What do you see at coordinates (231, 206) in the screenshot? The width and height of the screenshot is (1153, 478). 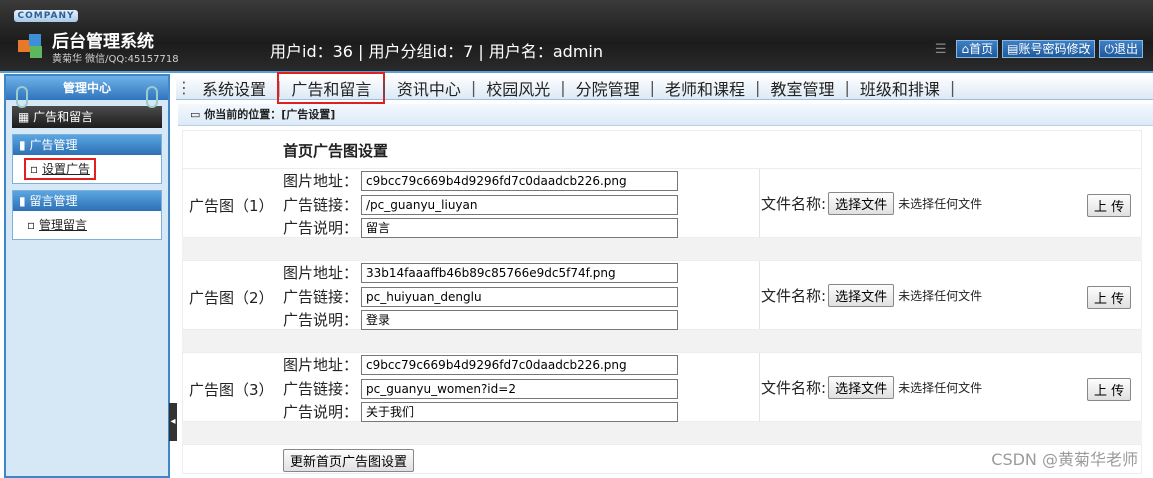 I see `ad-label: 广告图（1）` at bounding box center [231, 206].